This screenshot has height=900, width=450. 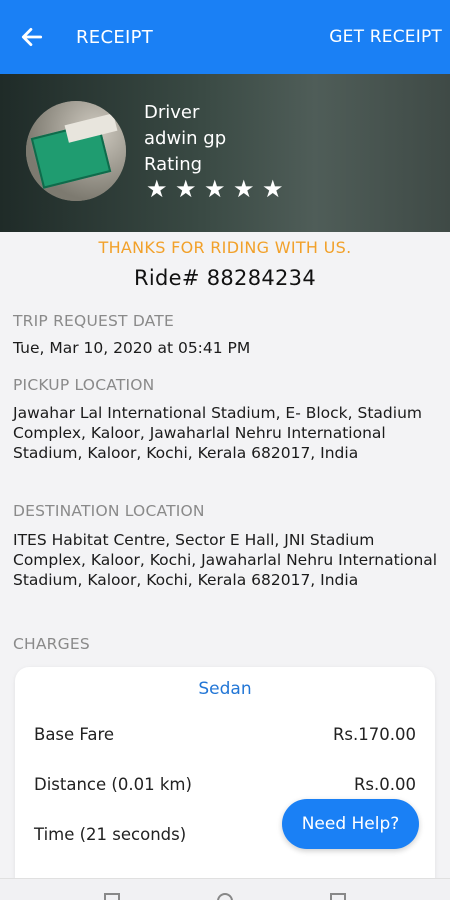 What do you see at coordinates (84, 385) in the screenshot?
I see `pickup-label: PICKUP LOCATION` at bounding box center [84, 385].